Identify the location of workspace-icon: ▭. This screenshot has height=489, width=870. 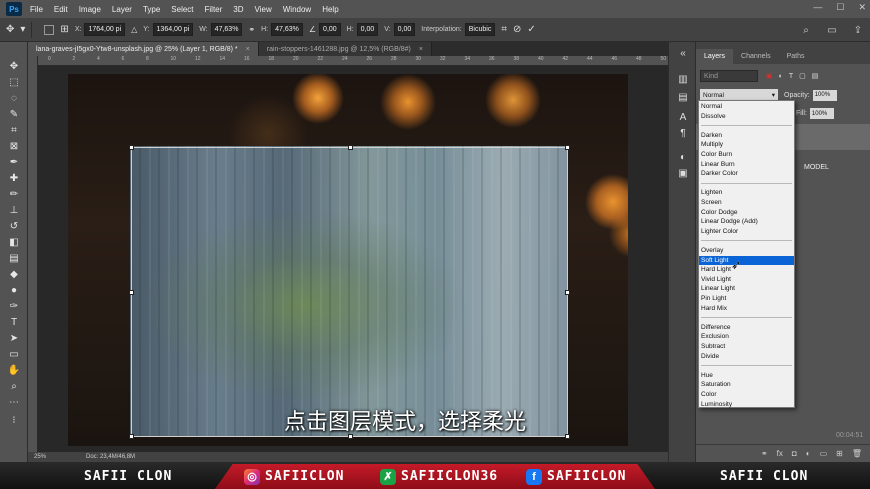
(832, 30).